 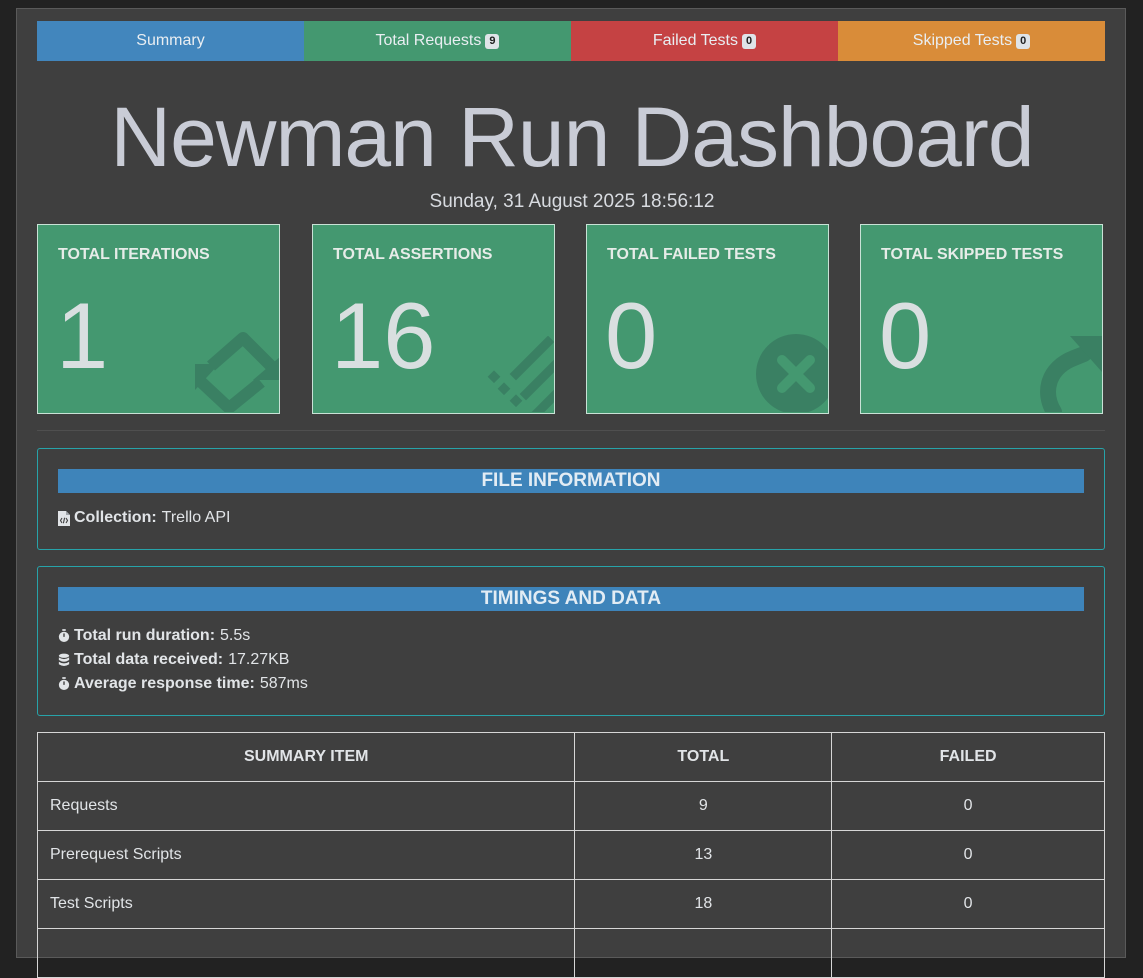 I want to click on table-row: Test Scripts 18 0, so click(x=570, y=904).